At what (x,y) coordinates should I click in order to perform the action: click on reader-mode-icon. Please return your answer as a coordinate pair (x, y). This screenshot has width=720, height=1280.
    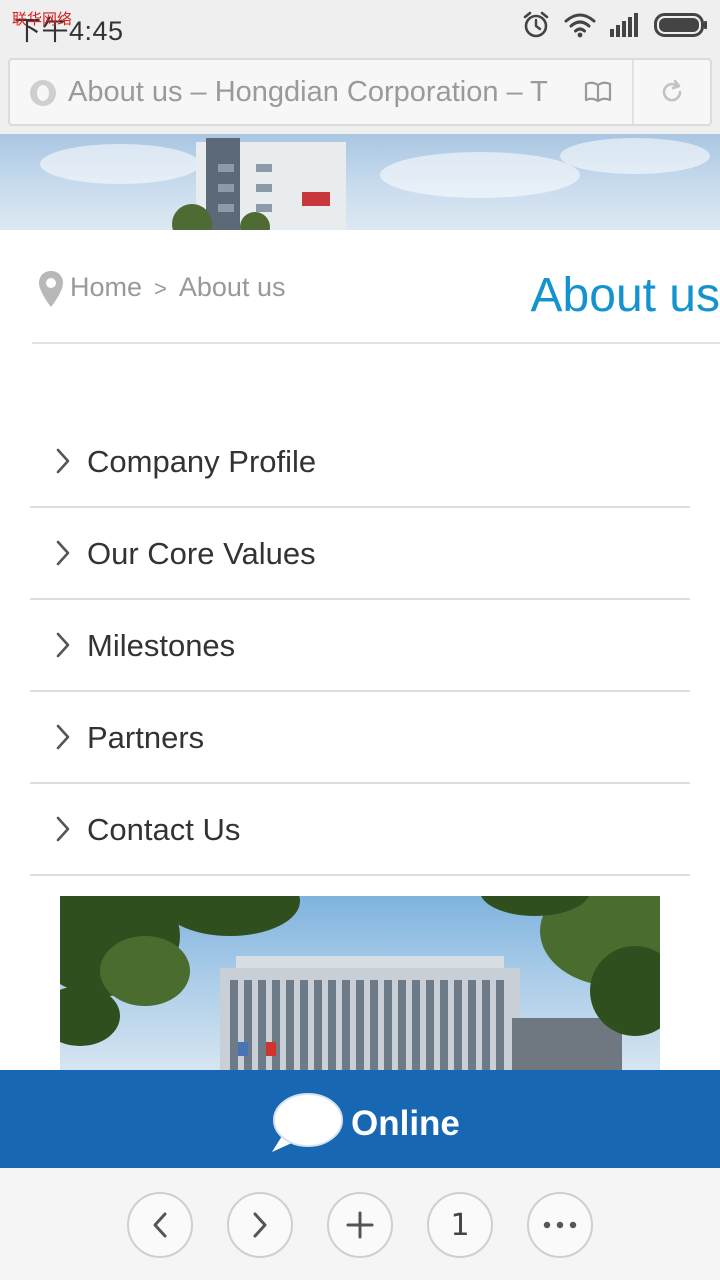
    Looking at the image, I should click on (598, 92).